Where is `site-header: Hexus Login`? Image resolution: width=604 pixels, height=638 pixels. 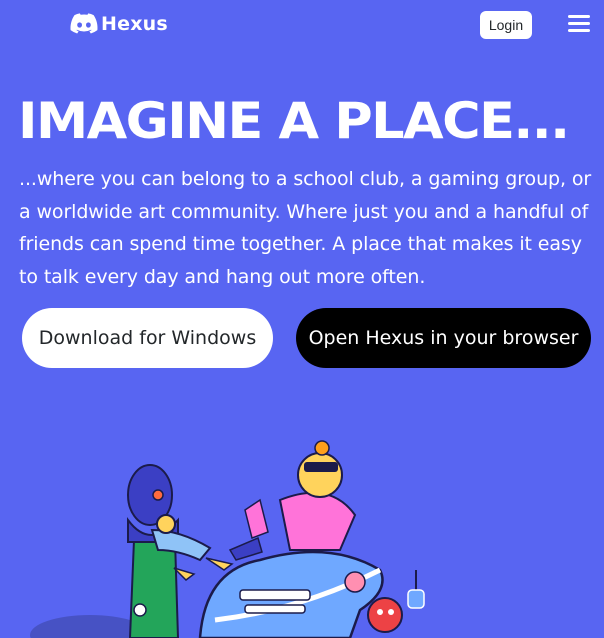
site-header: Hexus Login is located at coordinates (302, 25).